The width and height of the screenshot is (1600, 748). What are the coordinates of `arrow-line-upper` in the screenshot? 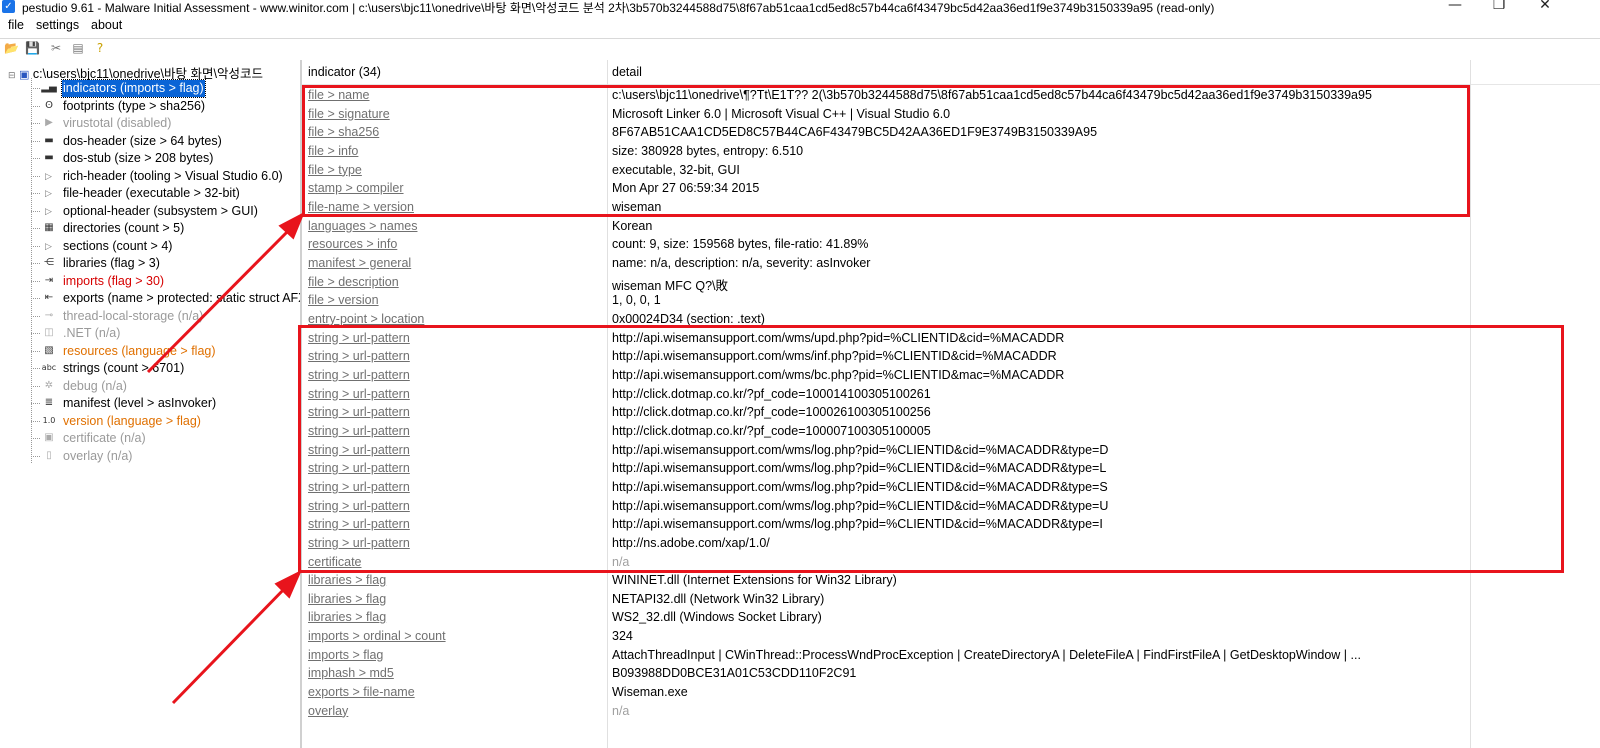 It's located at (220, 299).